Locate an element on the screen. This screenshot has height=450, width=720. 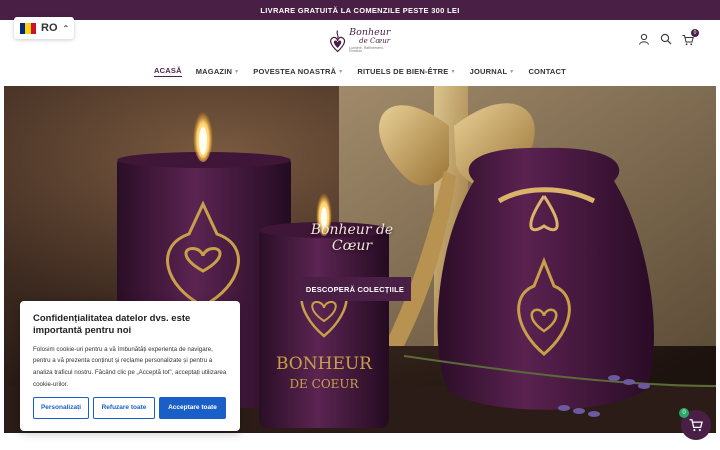
hero-title: Bonheur de Cœur is located at coordinates (352, 238).